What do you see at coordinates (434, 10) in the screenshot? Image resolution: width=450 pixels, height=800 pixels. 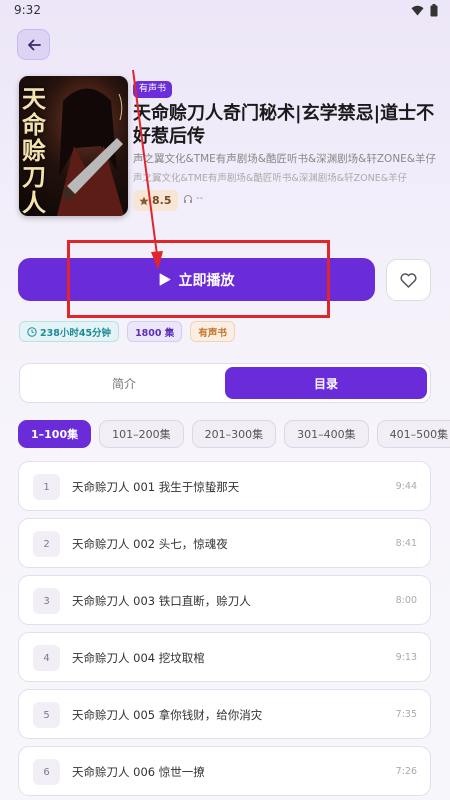 I see `battery-icon` at bounding box center [434, 10].